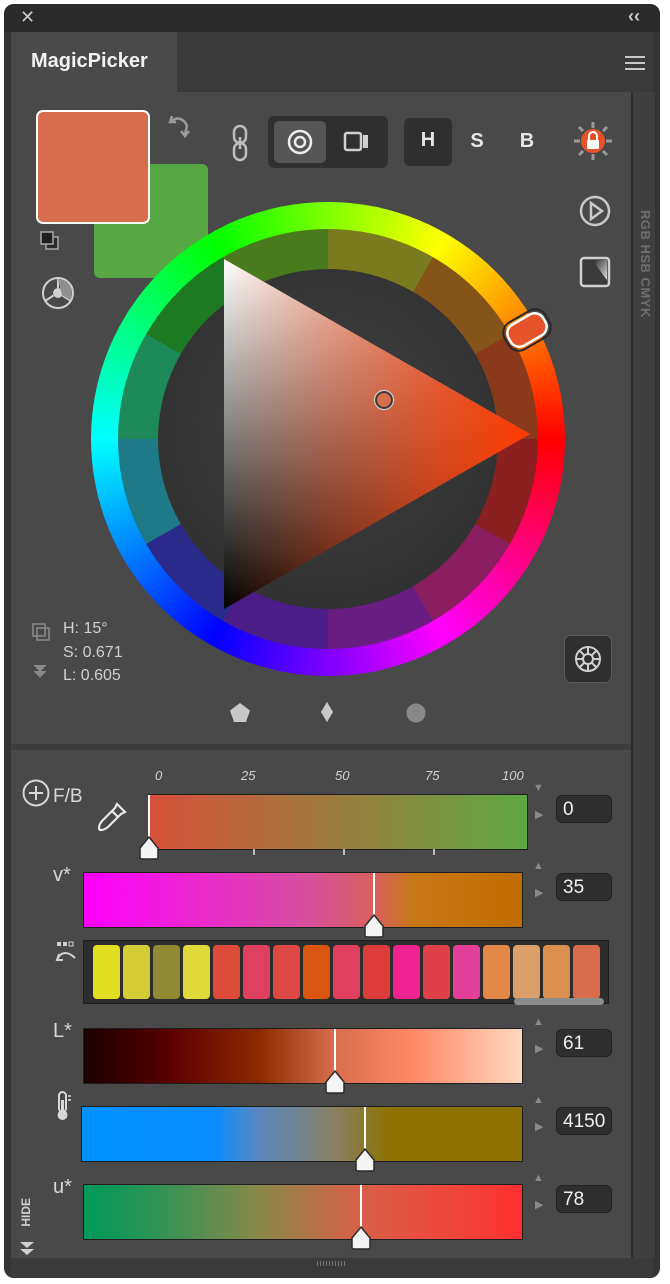 The height and width of the screenshot is (1284, 670). Describe the element at coordinates (62, 875) in the screenshot. I see `v-star-label: v*` at that location.